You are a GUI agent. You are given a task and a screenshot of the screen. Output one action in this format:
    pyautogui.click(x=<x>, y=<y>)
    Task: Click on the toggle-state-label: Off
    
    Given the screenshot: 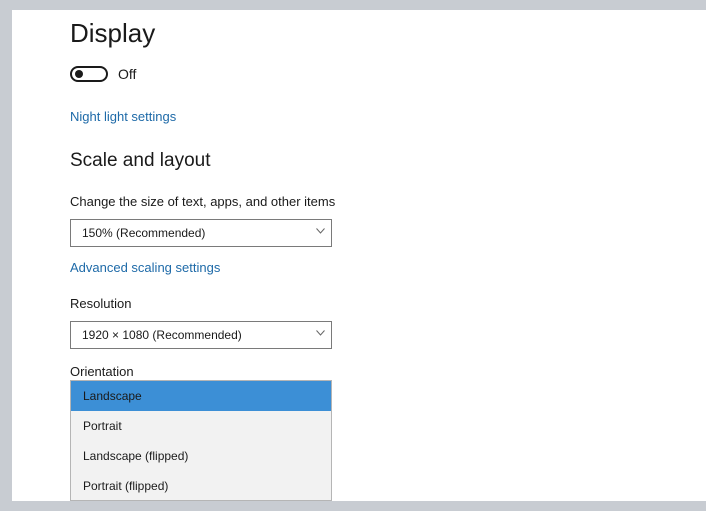 What is the action you would take?
    pyautogui.click(x=127, y=74)
    